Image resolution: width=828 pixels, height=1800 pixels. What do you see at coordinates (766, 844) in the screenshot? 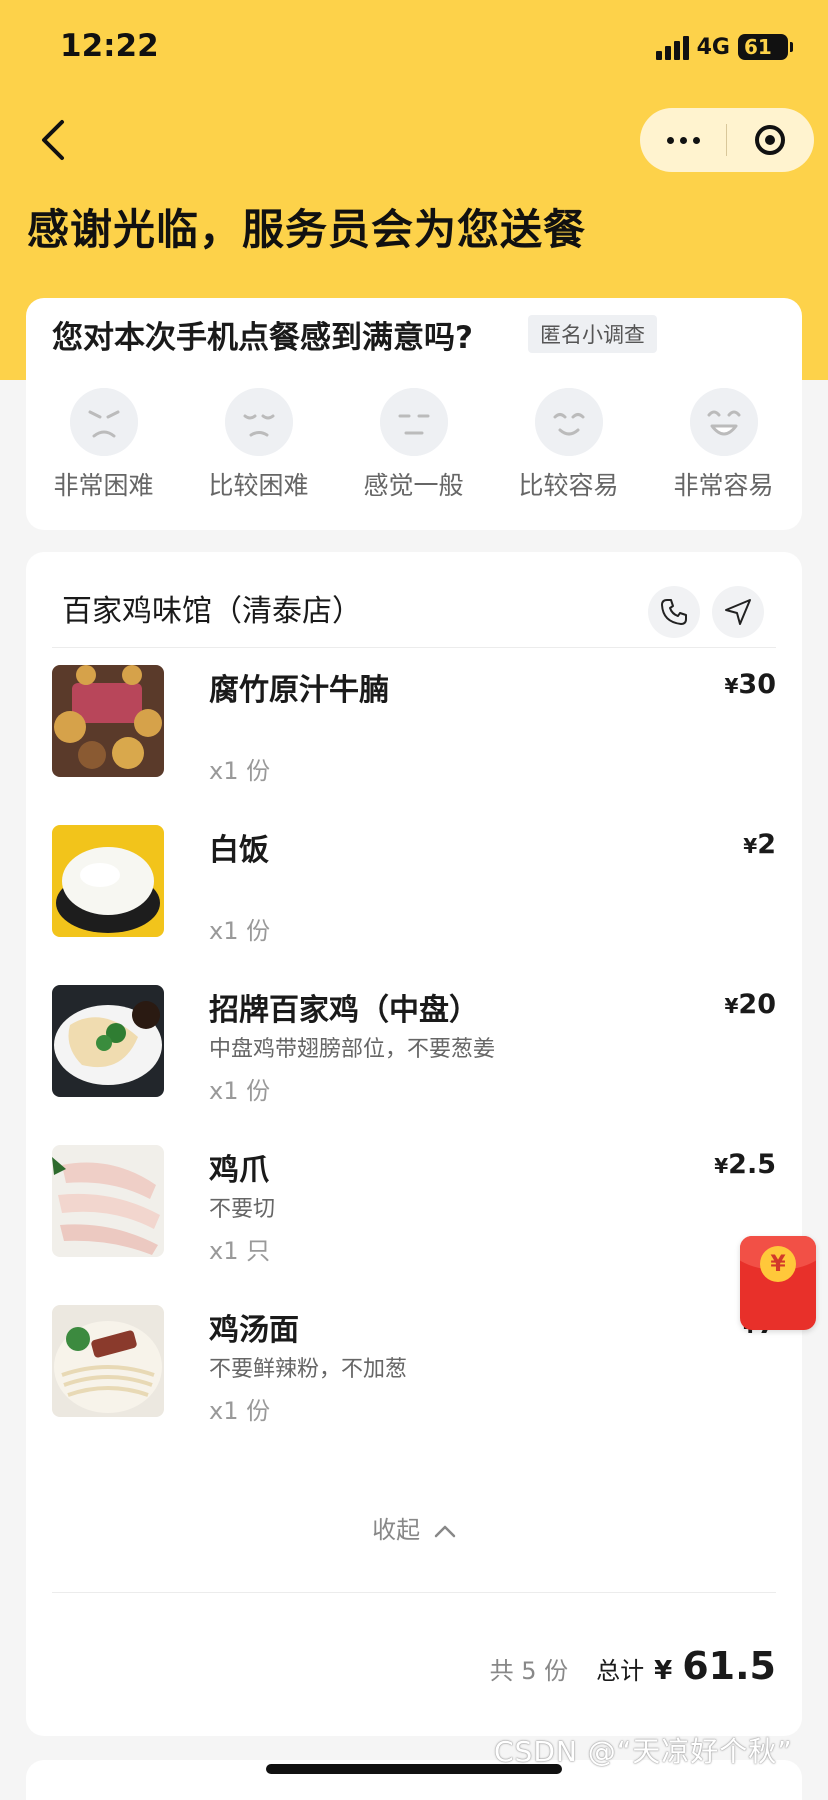
I see `item-price-value: 2` at bounding box center [766, 844].